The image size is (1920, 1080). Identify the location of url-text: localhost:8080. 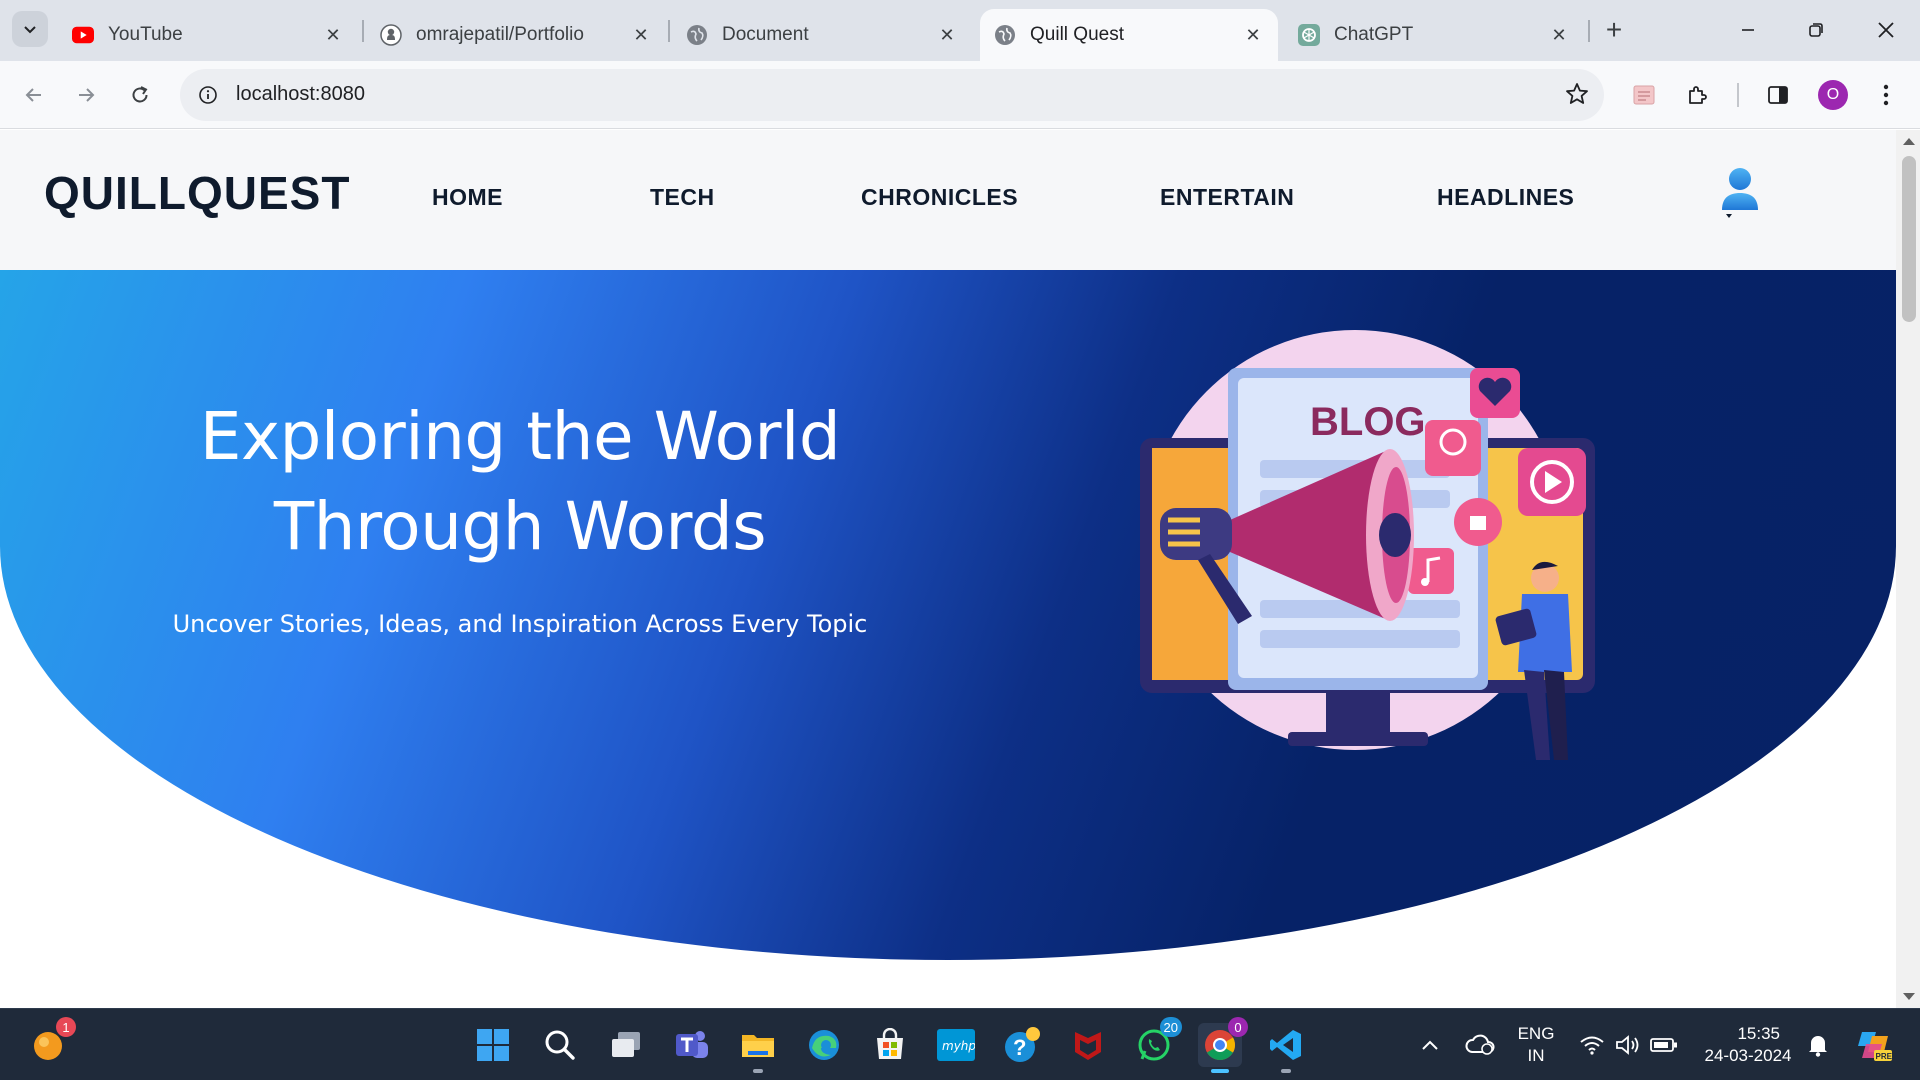
(300, 94).